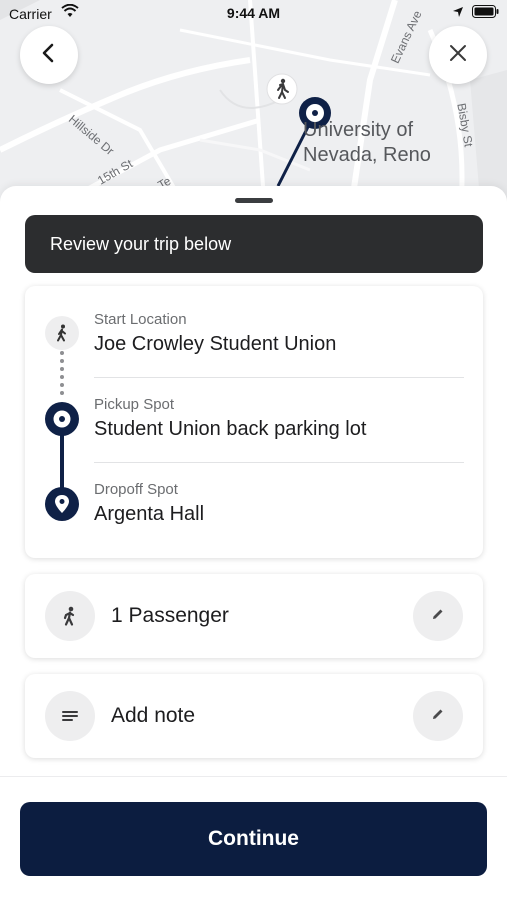  I want to click on back-button, so click(49, 55).